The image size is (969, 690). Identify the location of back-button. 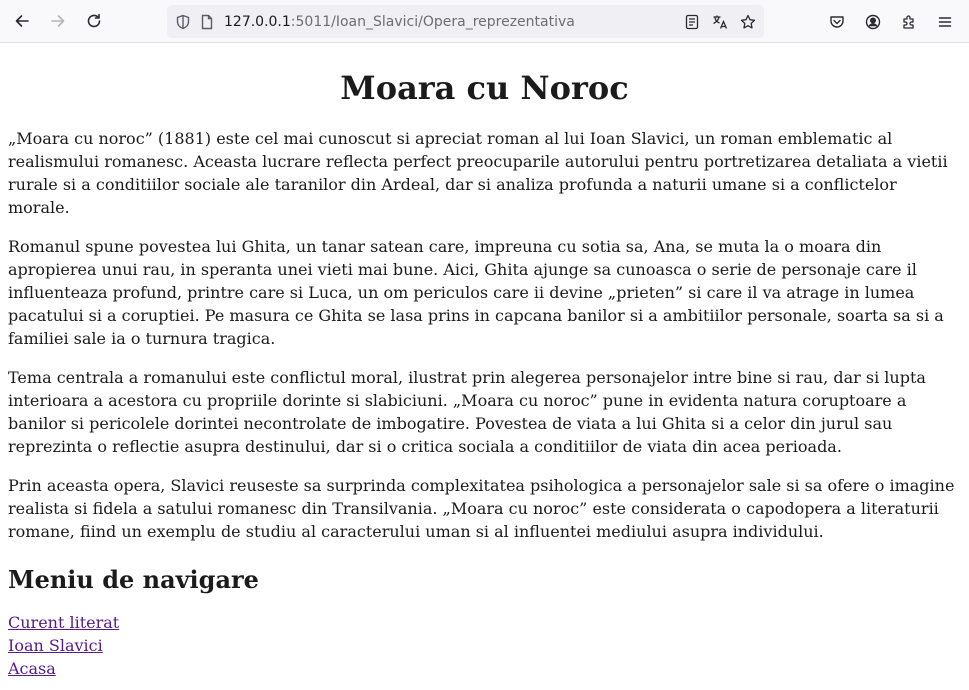
(22, 21).